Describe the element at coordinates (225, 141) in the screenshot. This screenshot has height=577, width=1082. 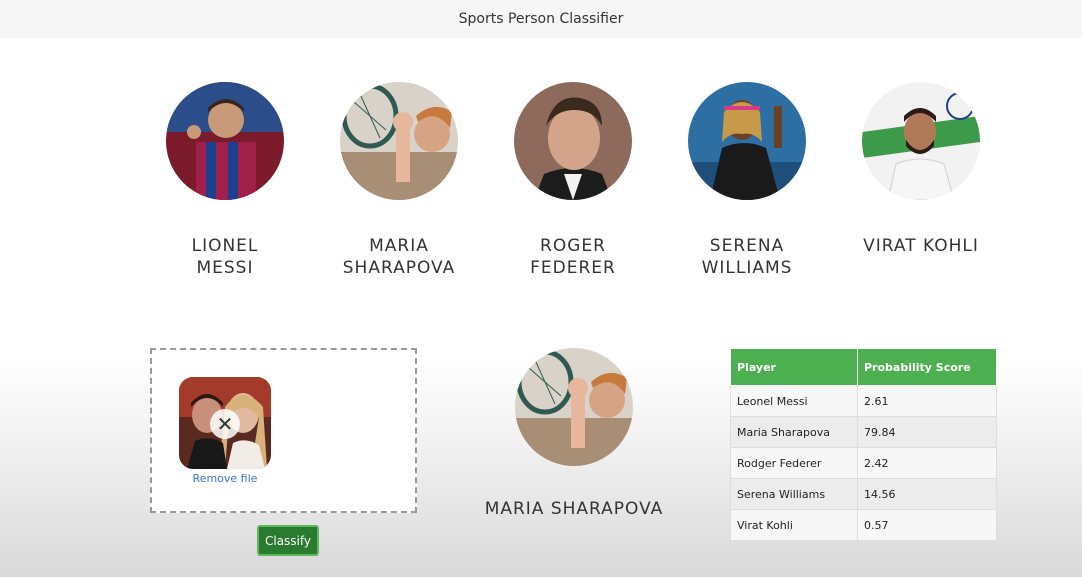
I see `player-photo-messi` at that location.